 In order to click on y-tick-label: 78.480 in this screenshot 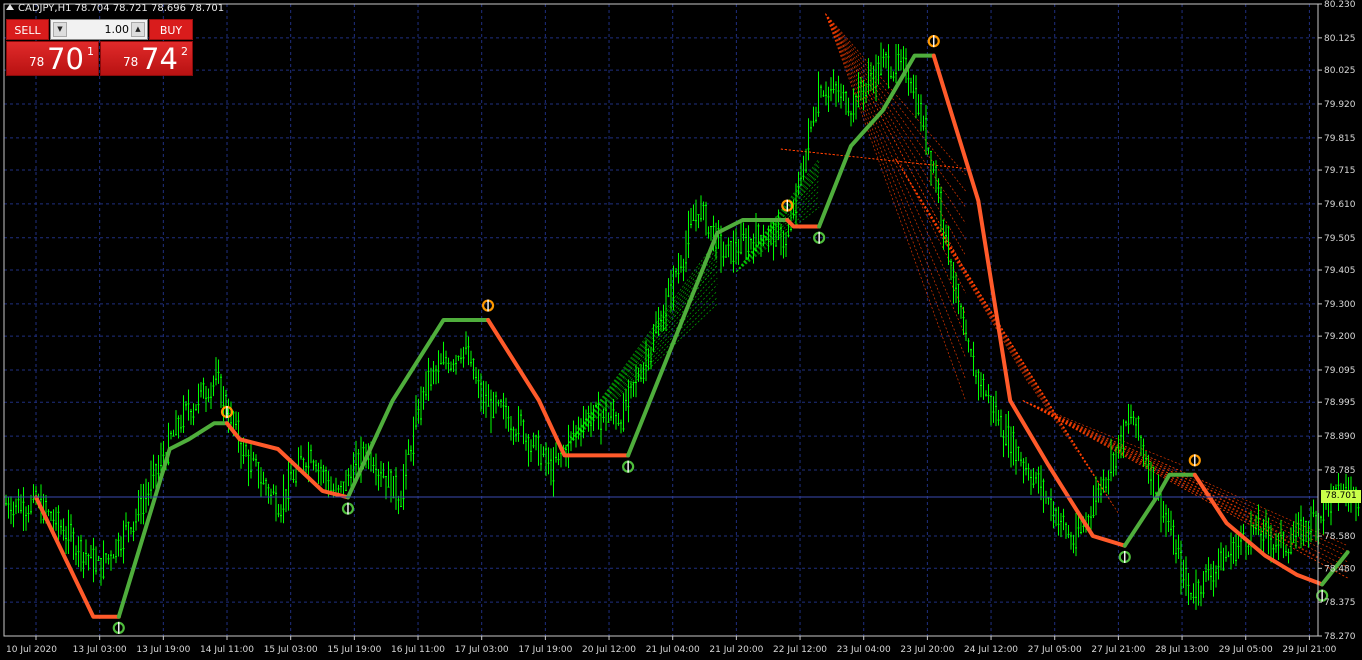, I will do `click(1340, 569)`.